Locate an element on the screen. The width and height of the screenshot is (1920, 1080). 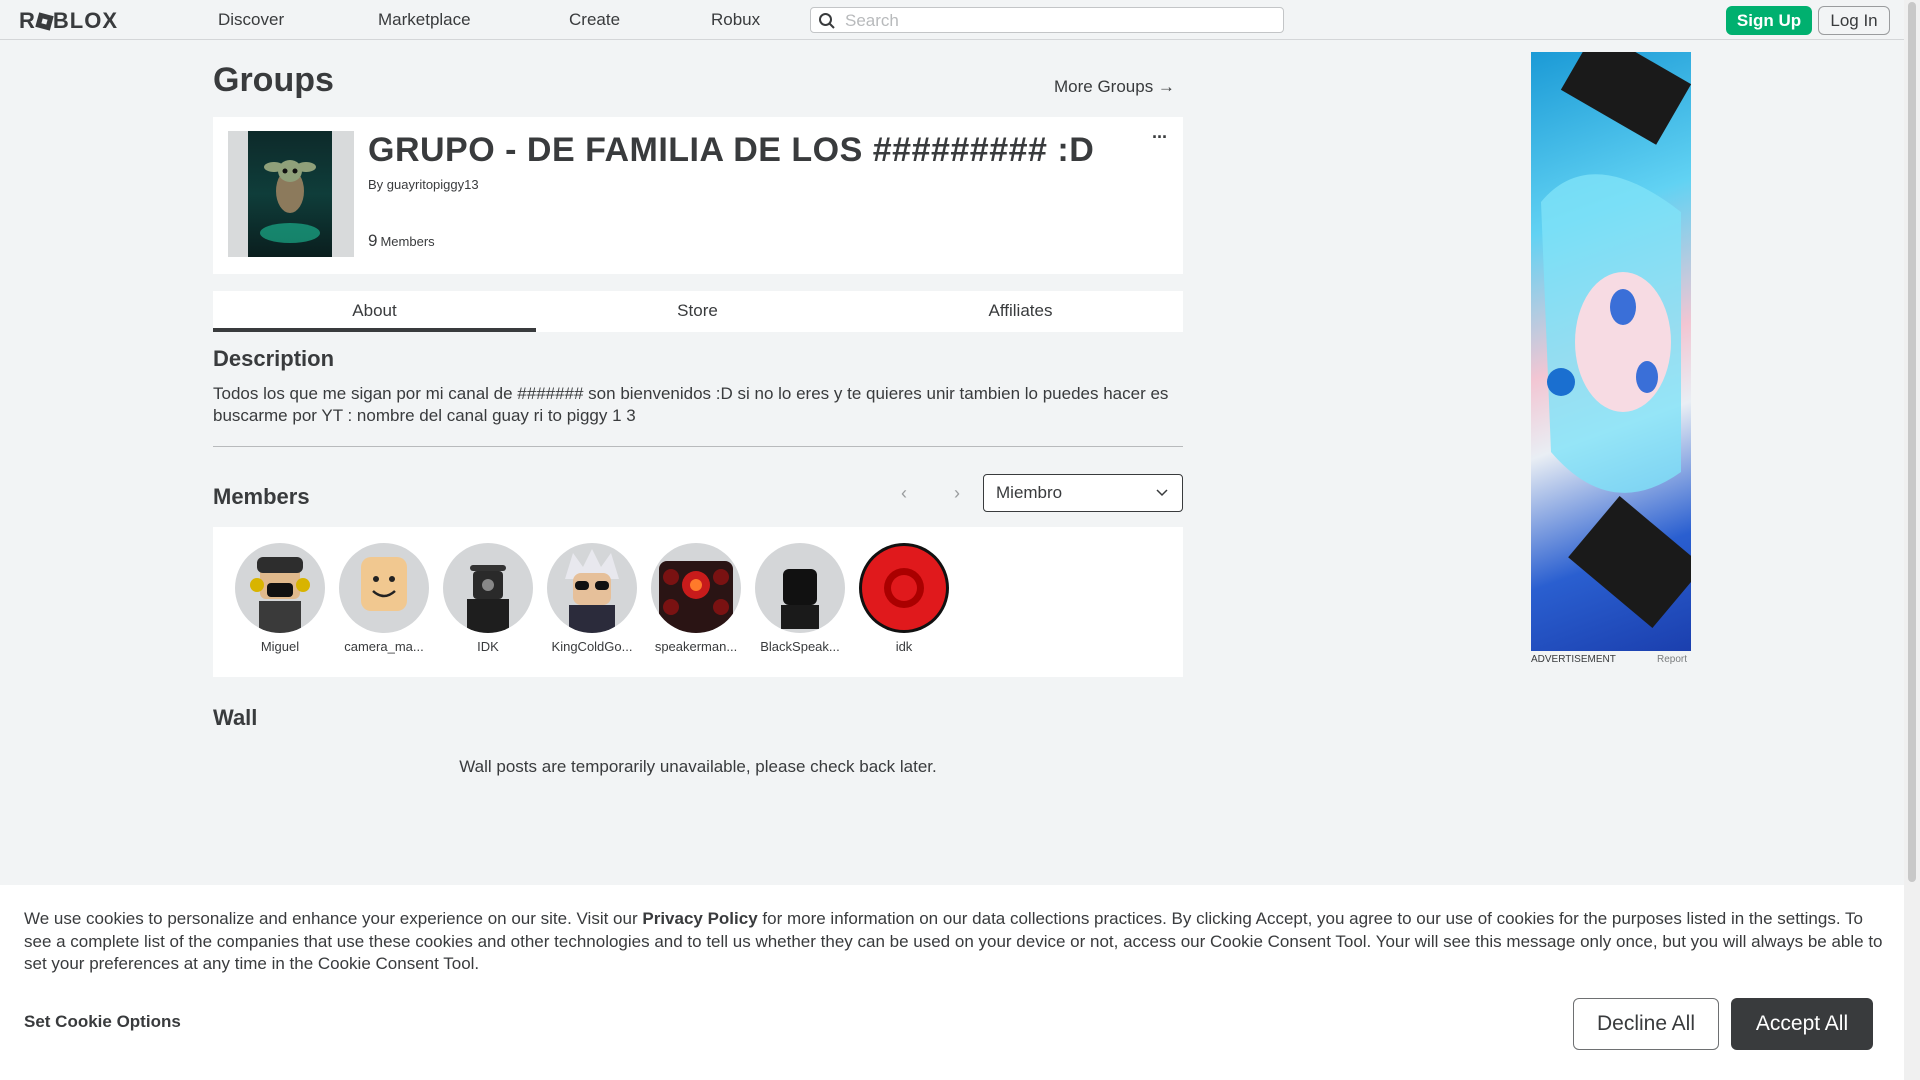
section-divider is located at coordinates (698, 446).